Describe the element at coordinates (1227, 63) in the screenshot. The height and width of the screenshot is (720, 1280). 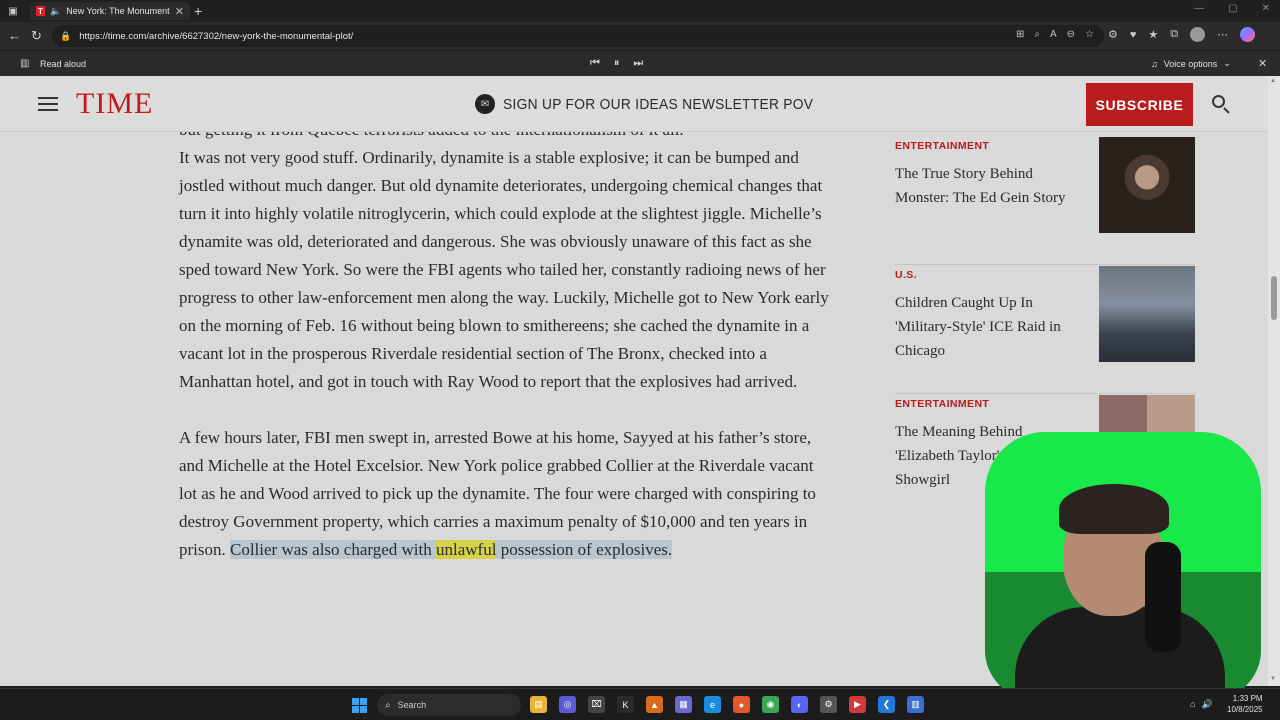
I see `chevron-down-icon: ⌄` at that location.